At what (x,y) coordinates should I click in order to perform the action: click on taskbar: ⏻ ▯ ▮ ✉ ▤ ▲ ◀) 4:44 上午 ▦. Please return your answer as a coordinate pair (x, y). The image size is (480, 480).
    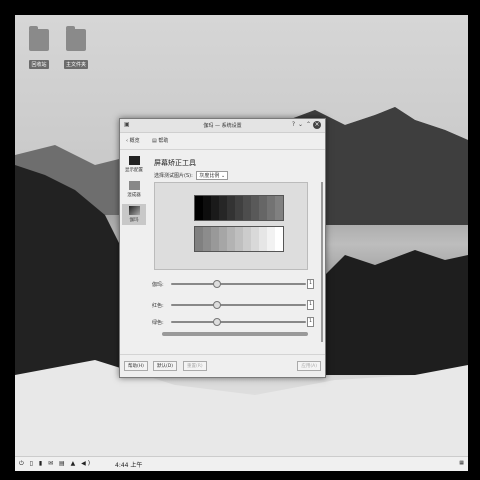
    Looking at the image, I should click on (241, 463).